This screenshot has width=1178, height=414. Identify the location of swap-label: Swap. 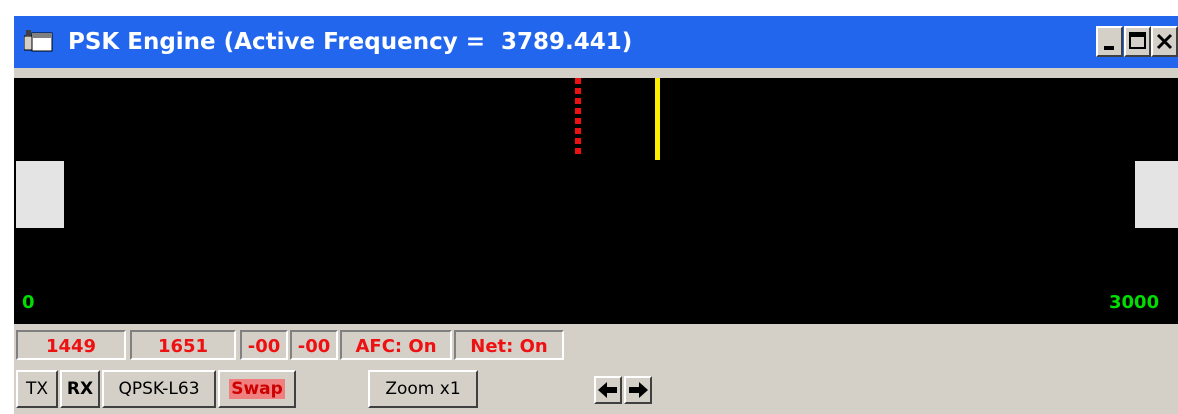
(257, 389).